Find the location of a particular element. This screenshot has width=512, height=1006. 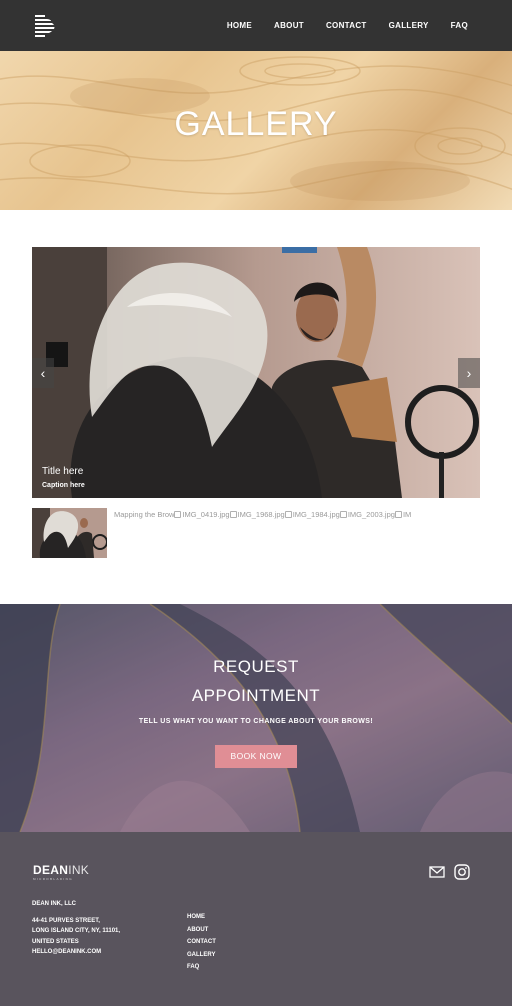

thumbnail-label: IM is located at coordinates (407, 514).